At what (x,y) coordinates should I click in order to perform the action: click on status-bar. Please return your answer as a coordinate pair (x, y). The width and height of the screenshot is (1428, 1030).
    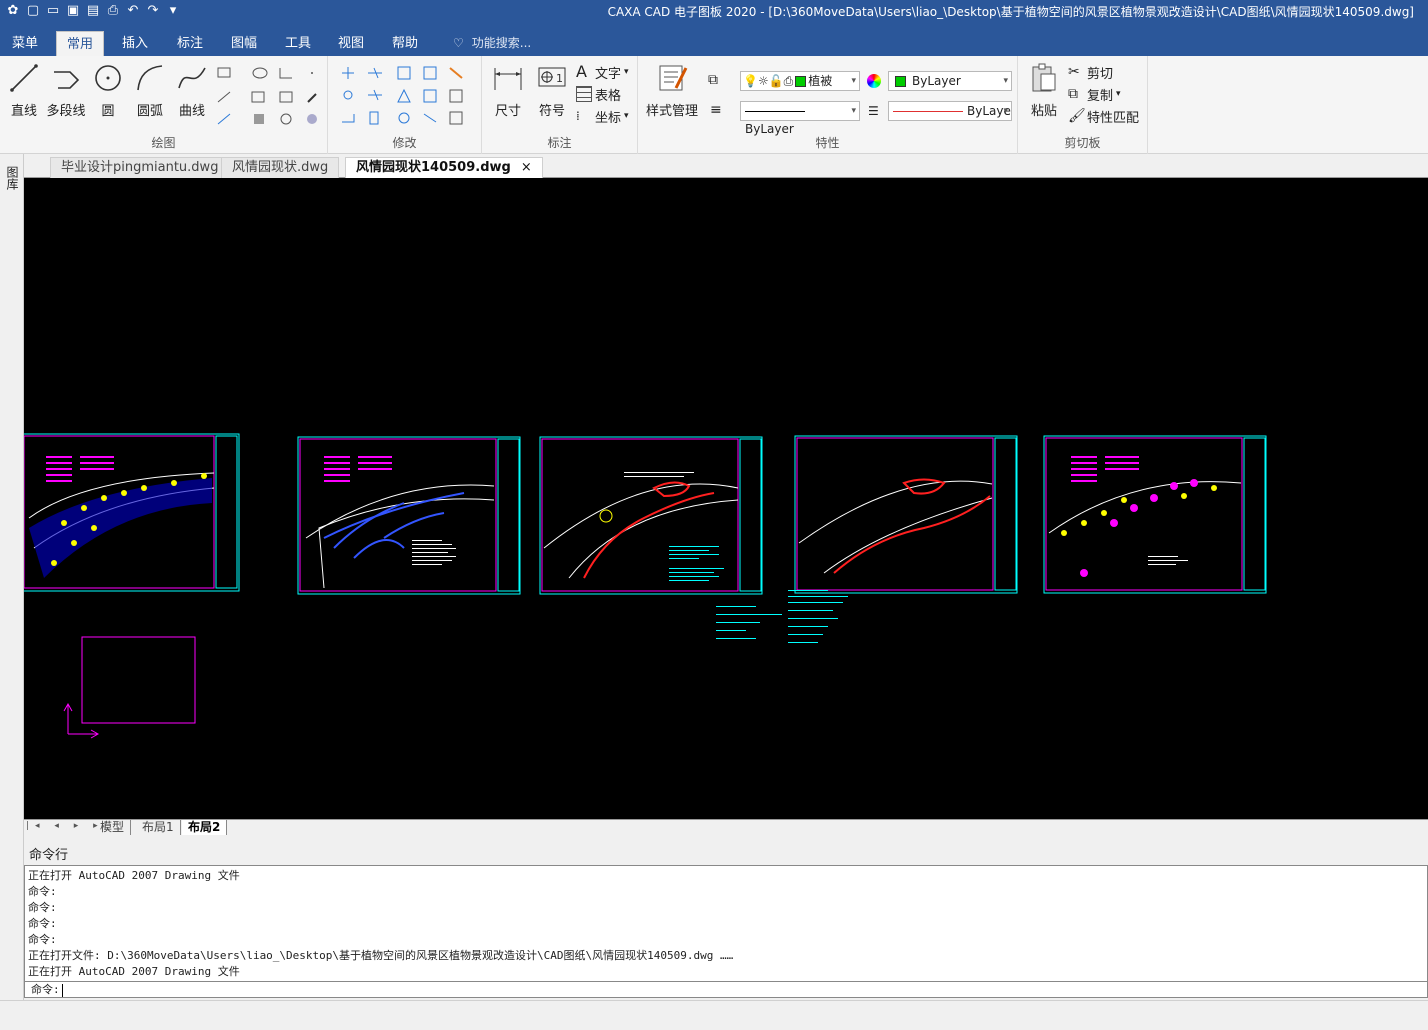
    Looking at the image, I should click on (714, 1015).